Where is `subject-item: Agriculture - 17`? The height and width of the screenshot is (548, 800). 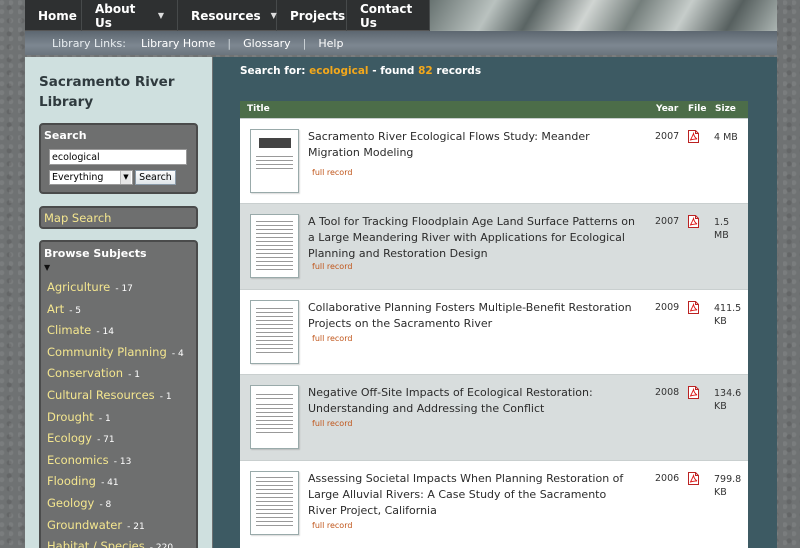
subject-item: Agriculture - 17 is located at coordinates (115, 286).